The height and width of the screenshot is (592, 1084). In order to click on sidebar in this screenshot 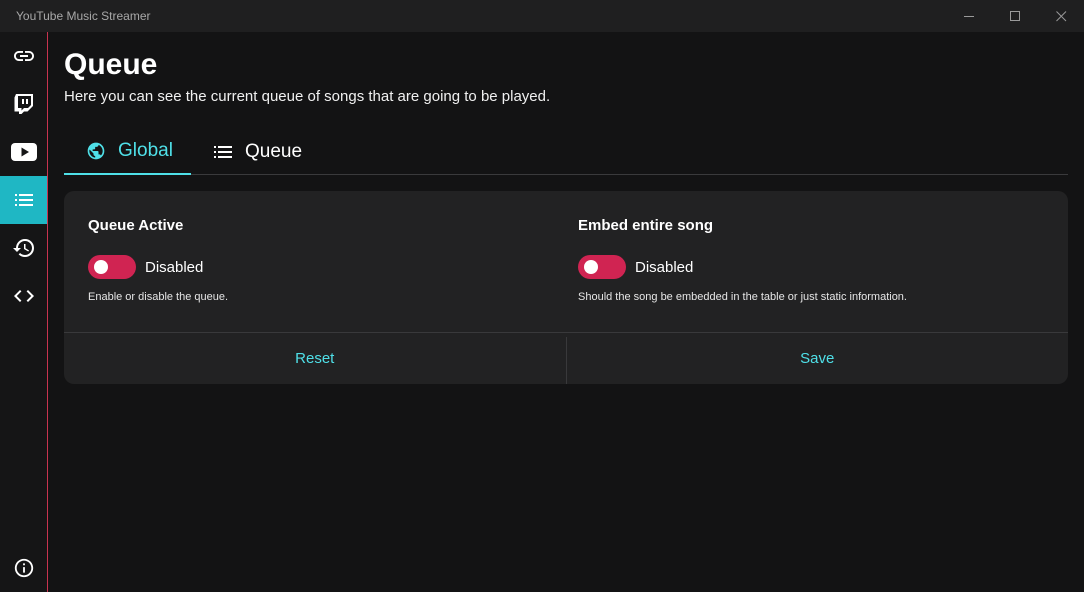, I will do `click(24, 312)`.